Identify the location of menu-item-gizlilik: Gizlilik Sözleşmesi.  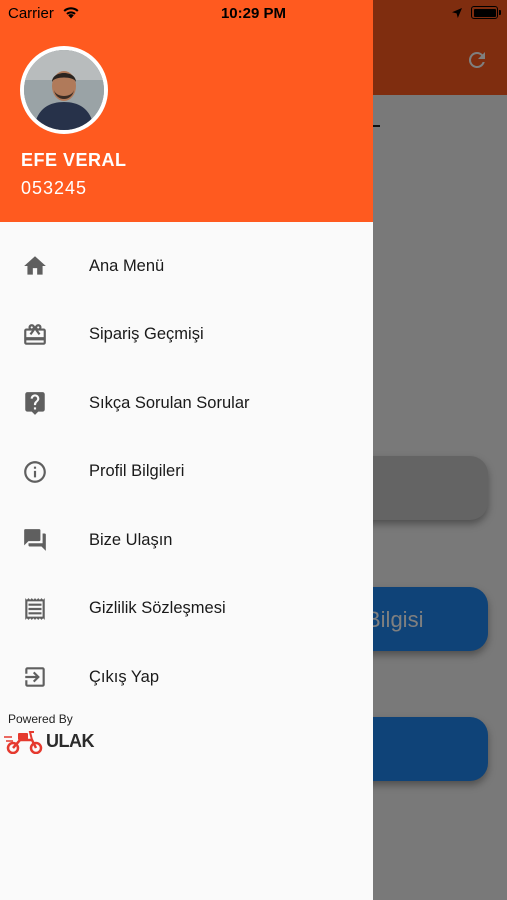
(186, 609).